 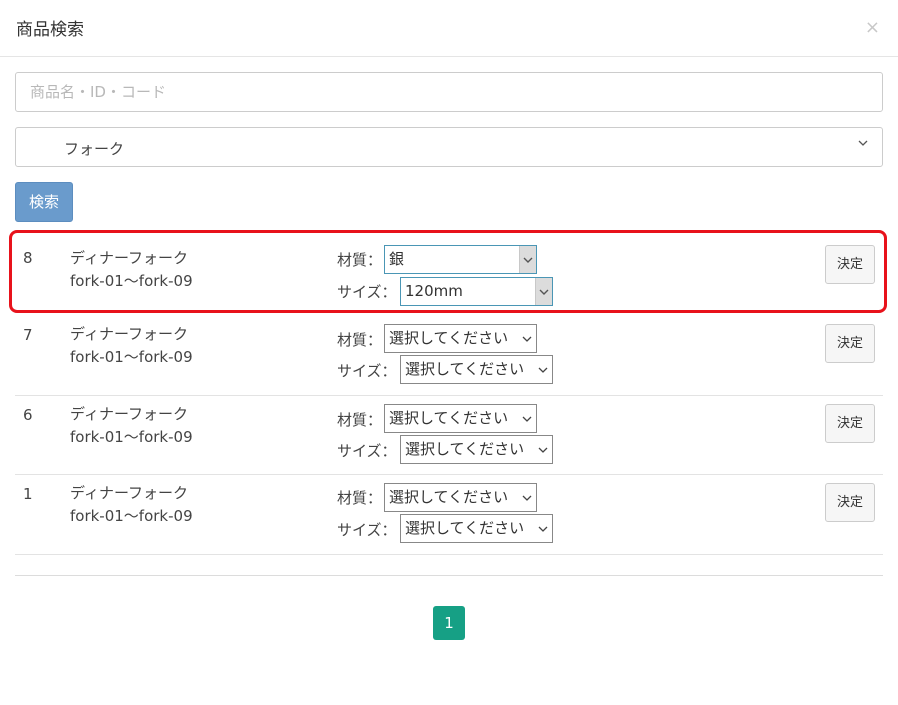 What do you see at coordinates (397, 259) in the screenshot?
I see `material-selected-value: 銀` at bounding box center [397, 259].